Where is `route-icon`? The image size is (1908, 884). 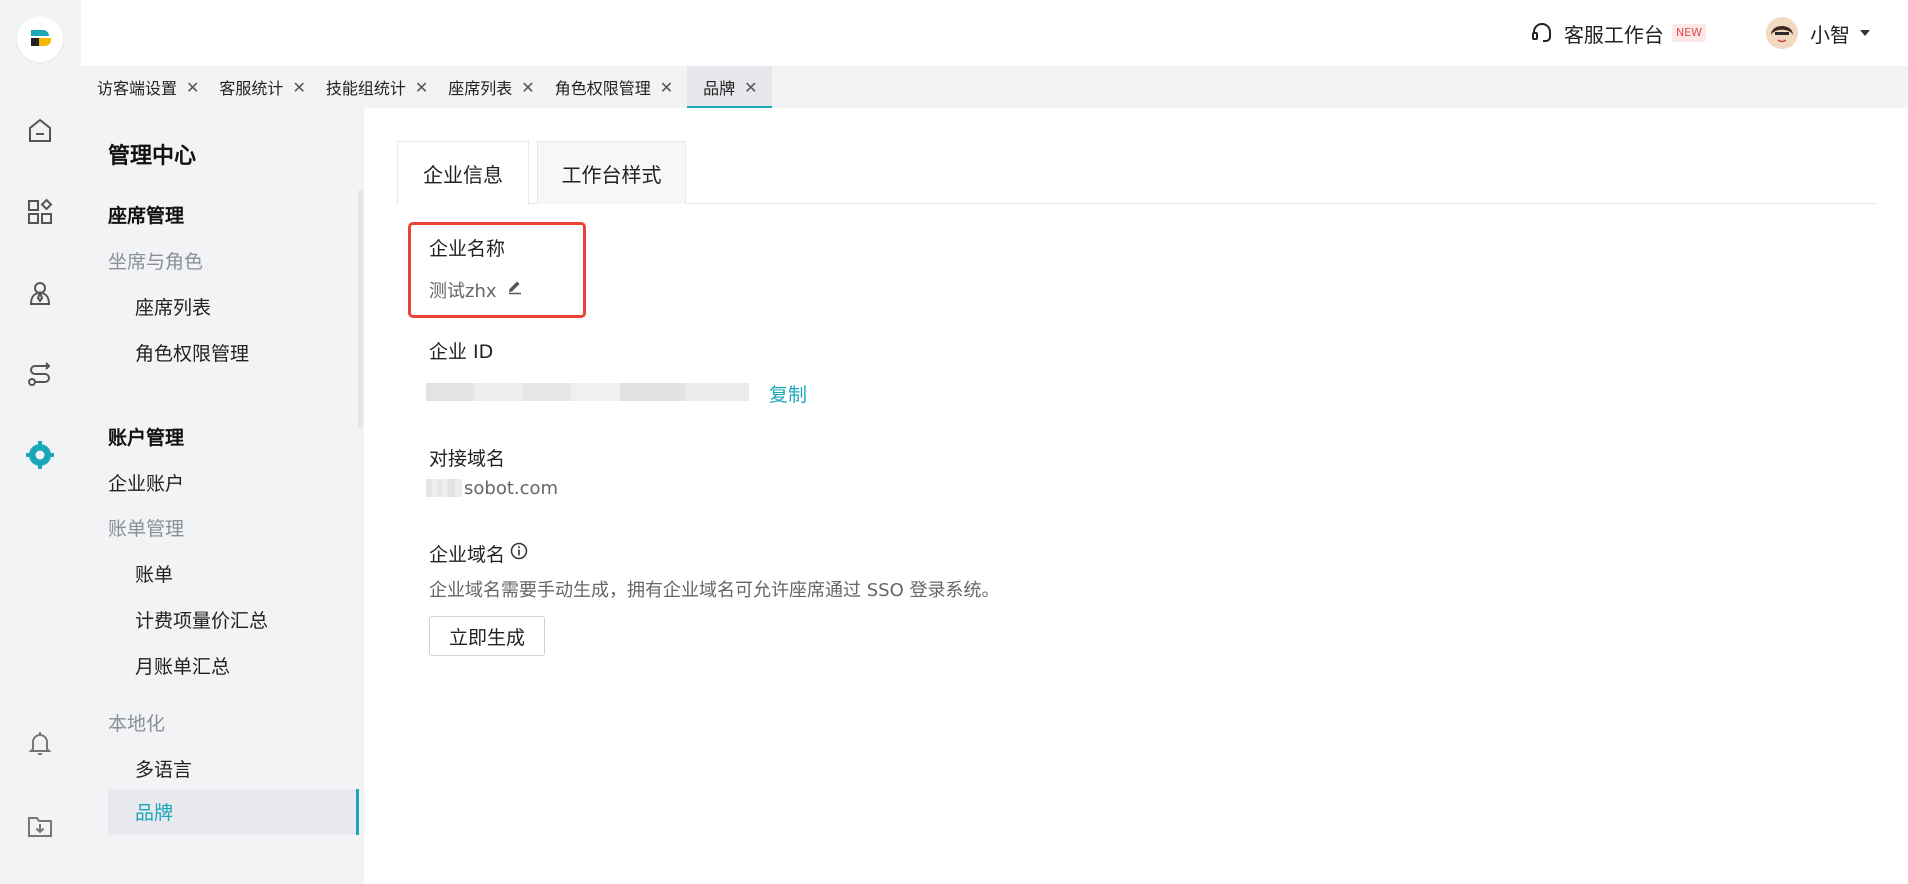 route-icon is located at coordinates (40, 374).